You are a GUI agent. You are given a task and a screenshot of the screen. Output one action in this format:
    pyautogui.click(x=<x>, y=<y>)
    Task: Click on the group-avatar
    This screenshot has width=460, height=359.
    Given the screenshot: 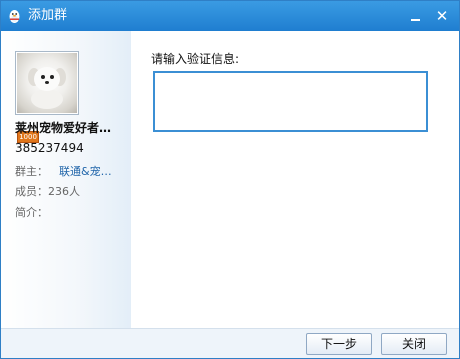 What is the action you would take?
    pyautogui.click(x=47, y=83)
    